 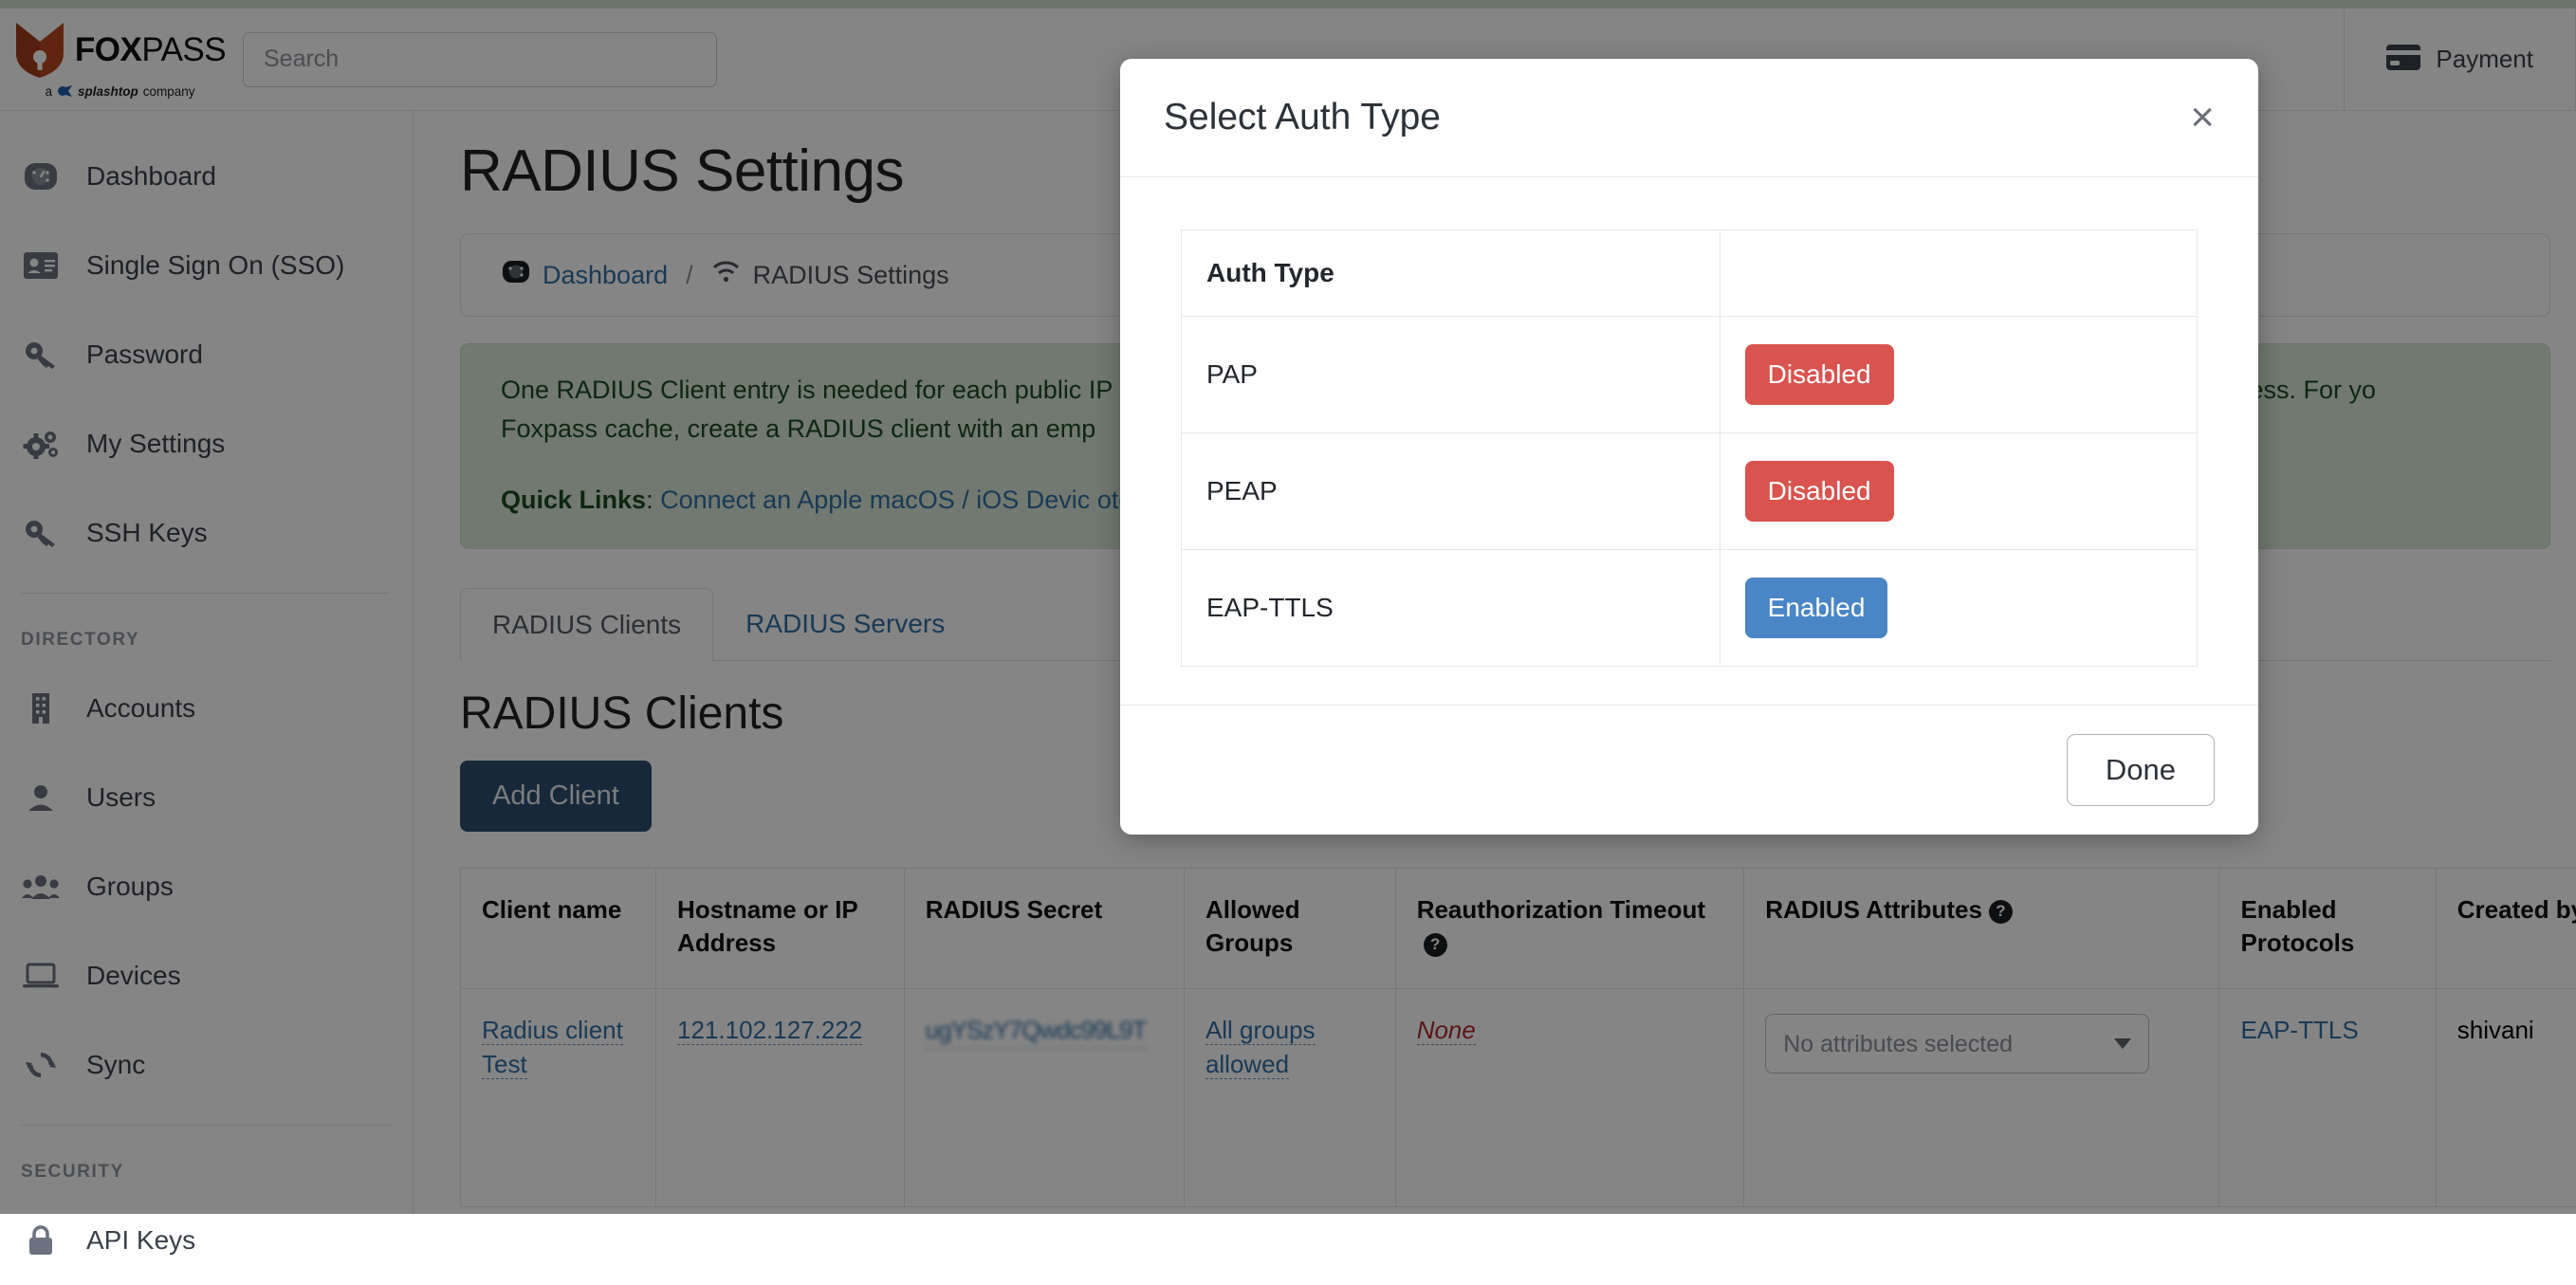 I want to click on sidebar-item-label: API Keys, so click(x=140, y=1240).